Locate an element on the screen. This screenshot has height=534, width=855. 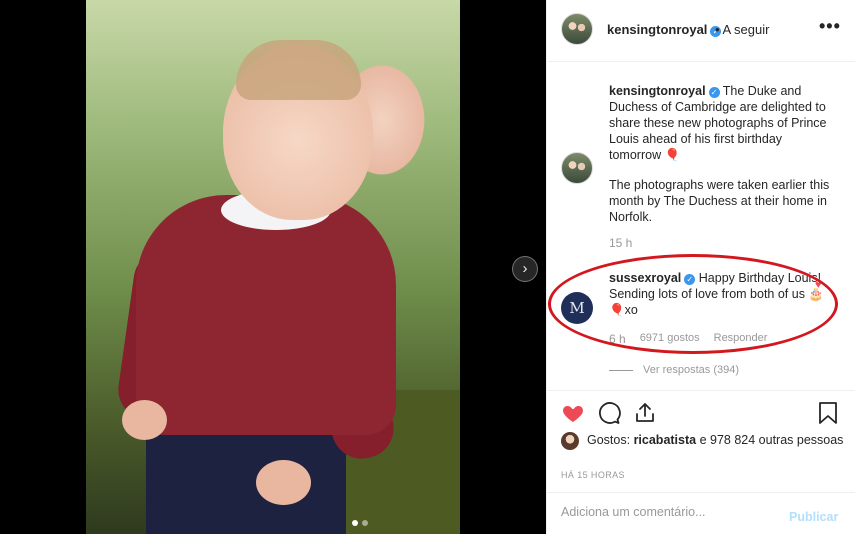
share-icon is located at coordinates (645, 413).